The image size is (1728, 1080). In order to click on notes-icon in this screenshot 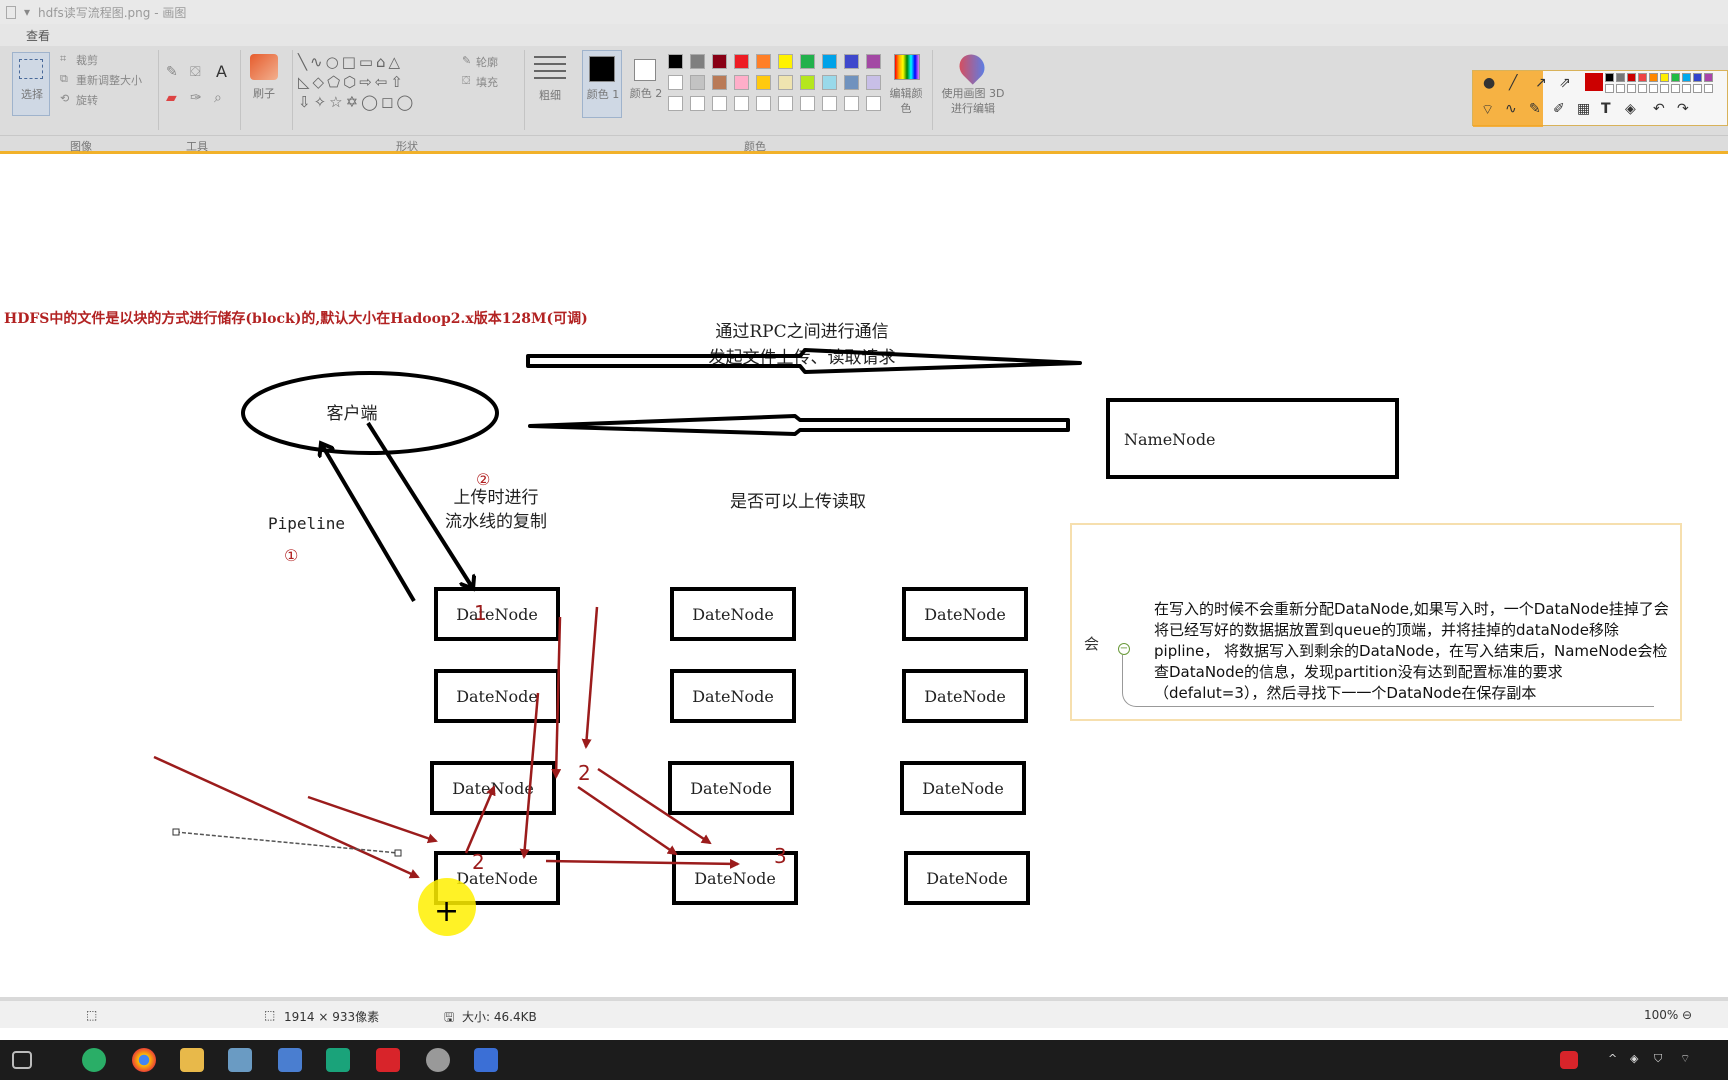, I will do `click(240, 1060)`.